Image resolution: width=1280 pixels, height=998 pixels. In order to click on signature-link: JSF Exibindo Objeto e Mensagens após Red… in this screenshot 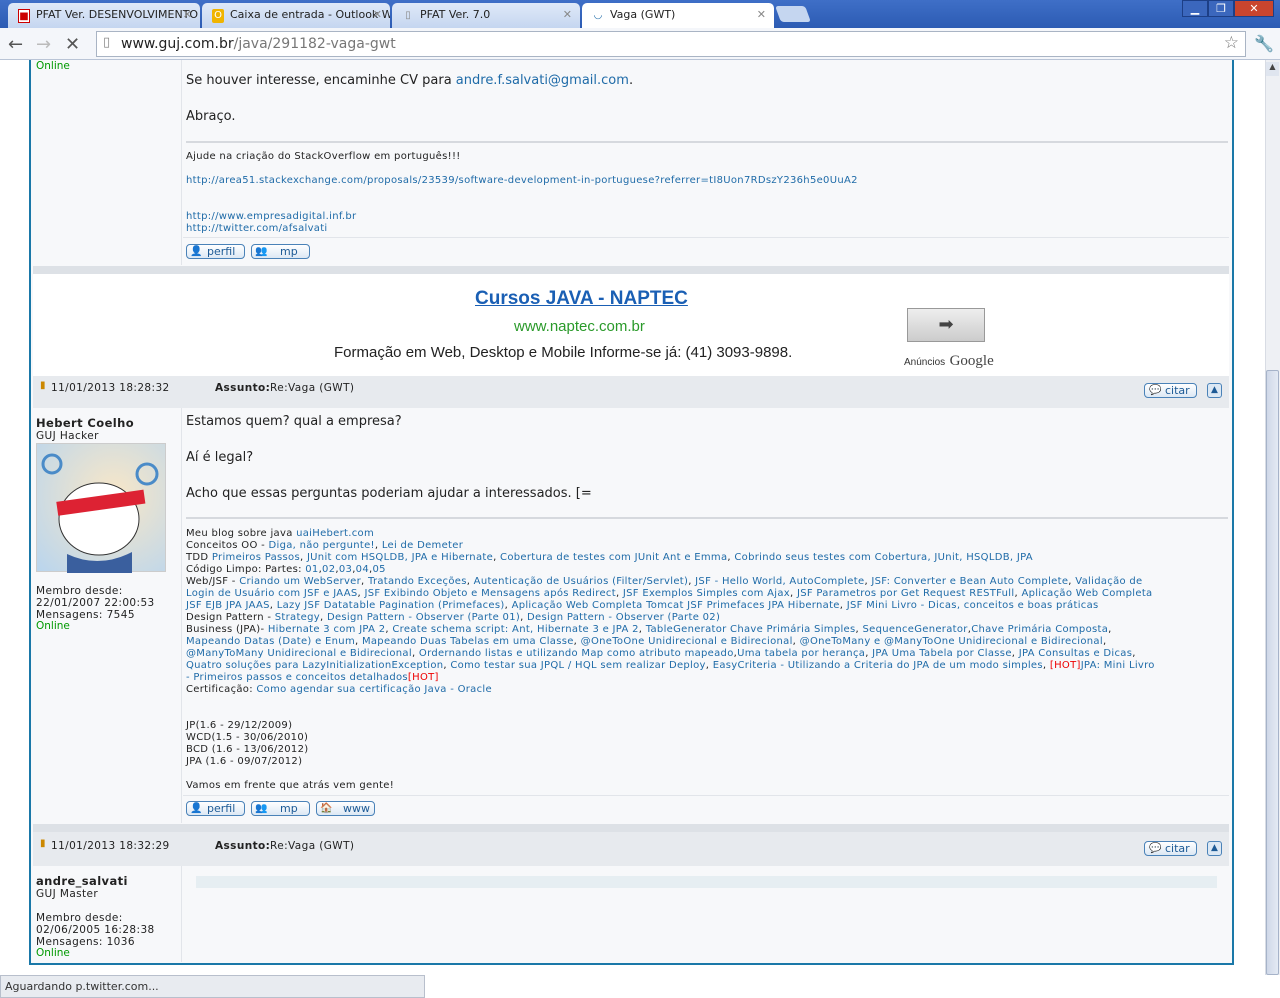, I will do `click(489, 593)`.